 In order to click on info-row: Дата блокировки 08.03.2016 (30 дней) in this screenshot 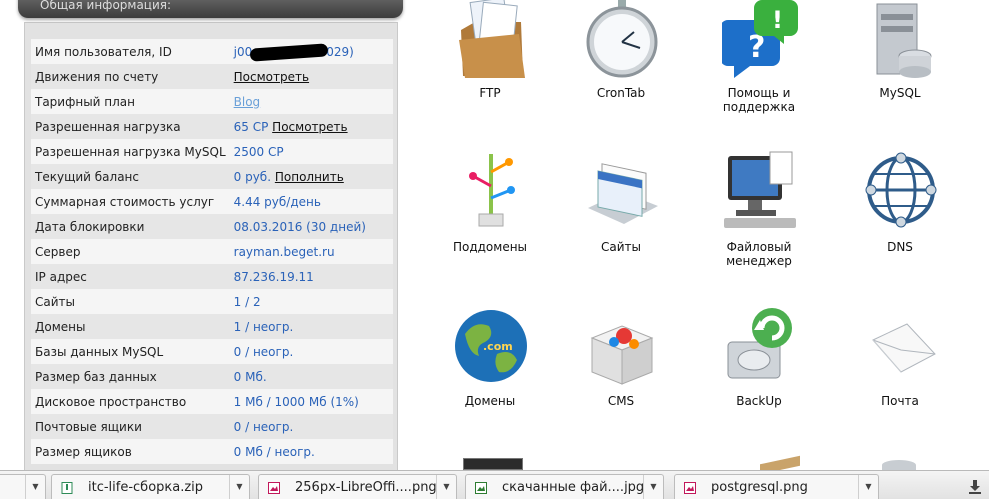, I will do `click(212, 226)`.